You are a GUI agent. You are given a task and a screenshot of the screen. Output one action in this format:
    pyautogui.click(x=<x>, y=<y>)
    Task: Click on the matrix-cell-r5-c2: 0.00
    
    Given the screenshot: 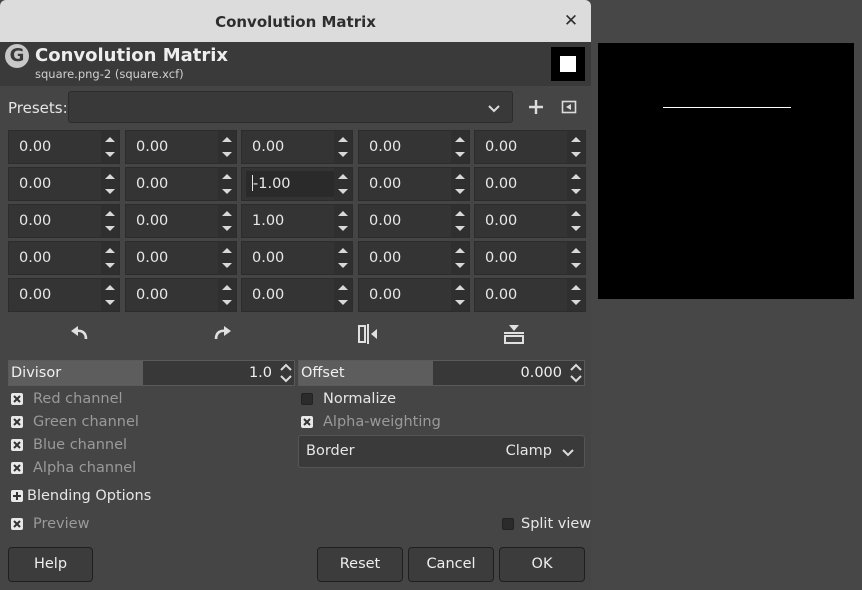 What is the action you would take?
    pyautogui.click(x=181, y=295)
    